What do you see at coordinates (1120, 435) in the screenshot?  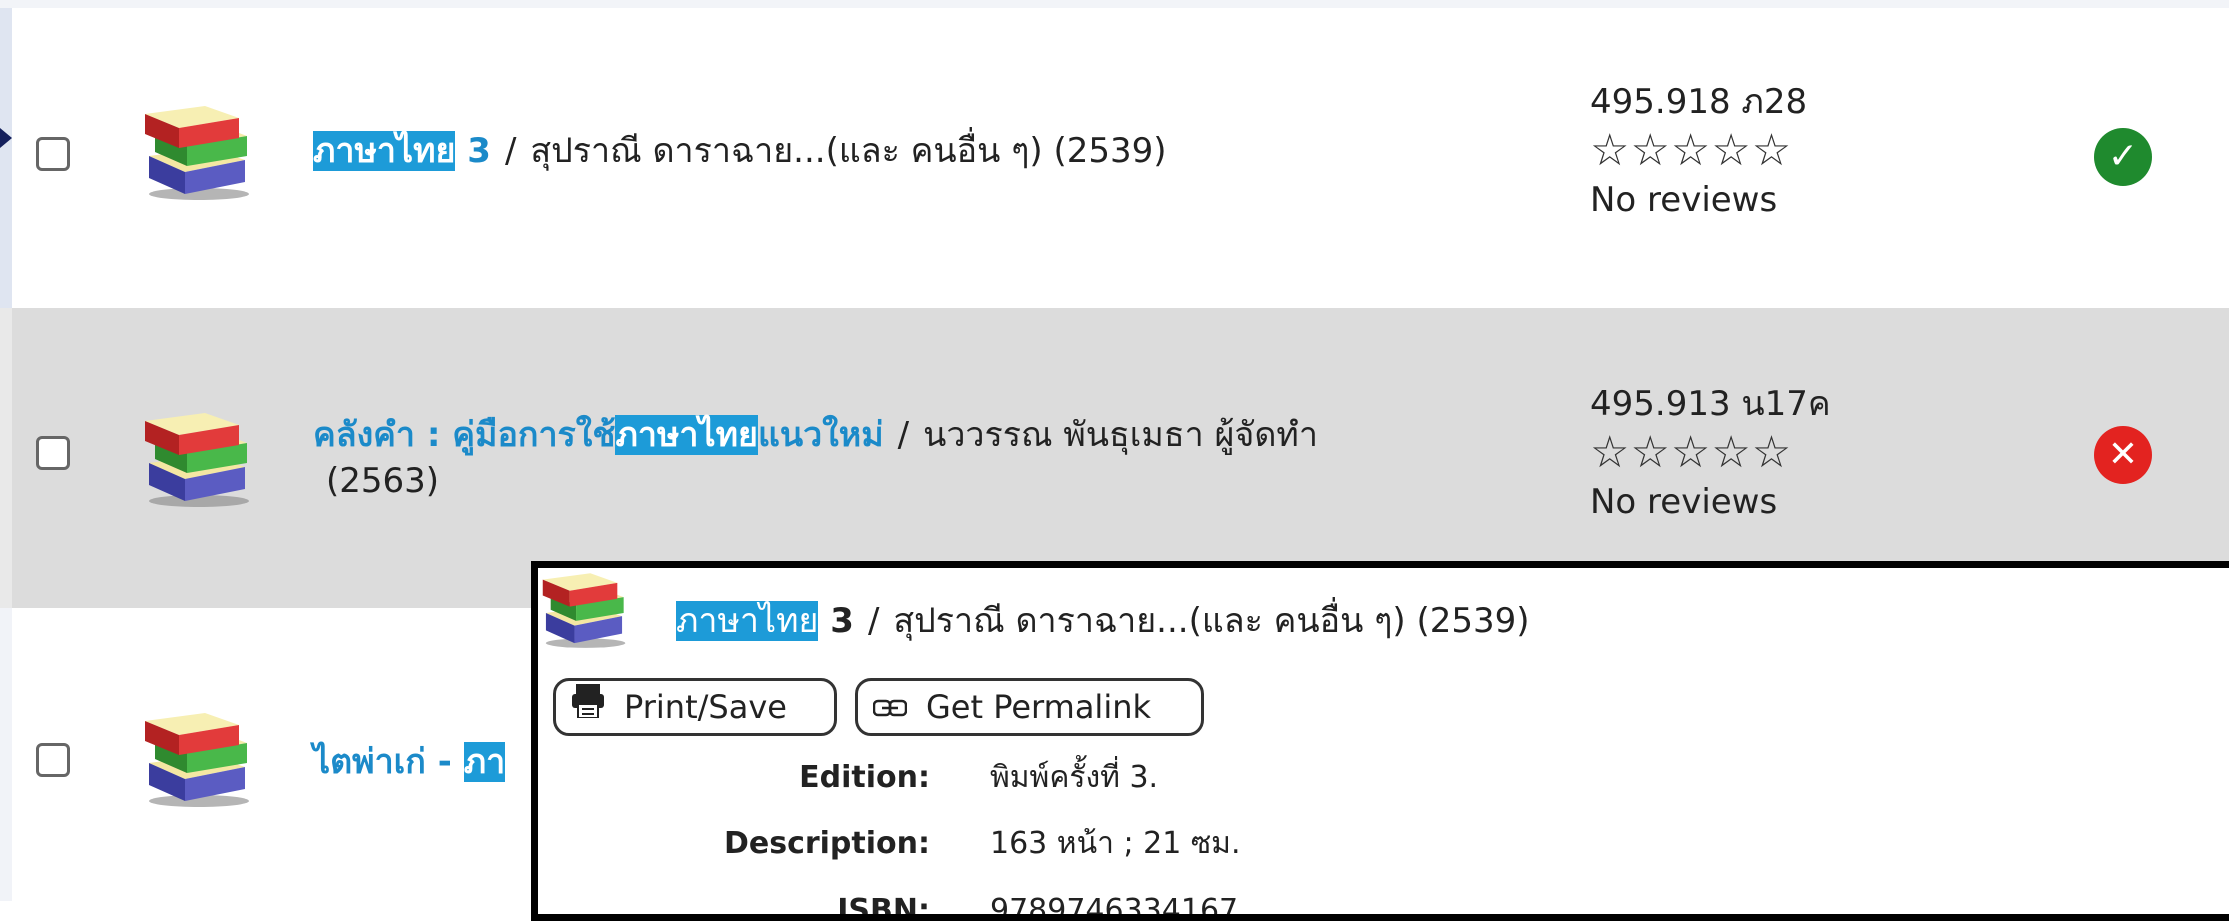 I see `author-text: นววรรณ พันธุเมธา ผู้จัดทำ` at bounding box center [1120, 435].